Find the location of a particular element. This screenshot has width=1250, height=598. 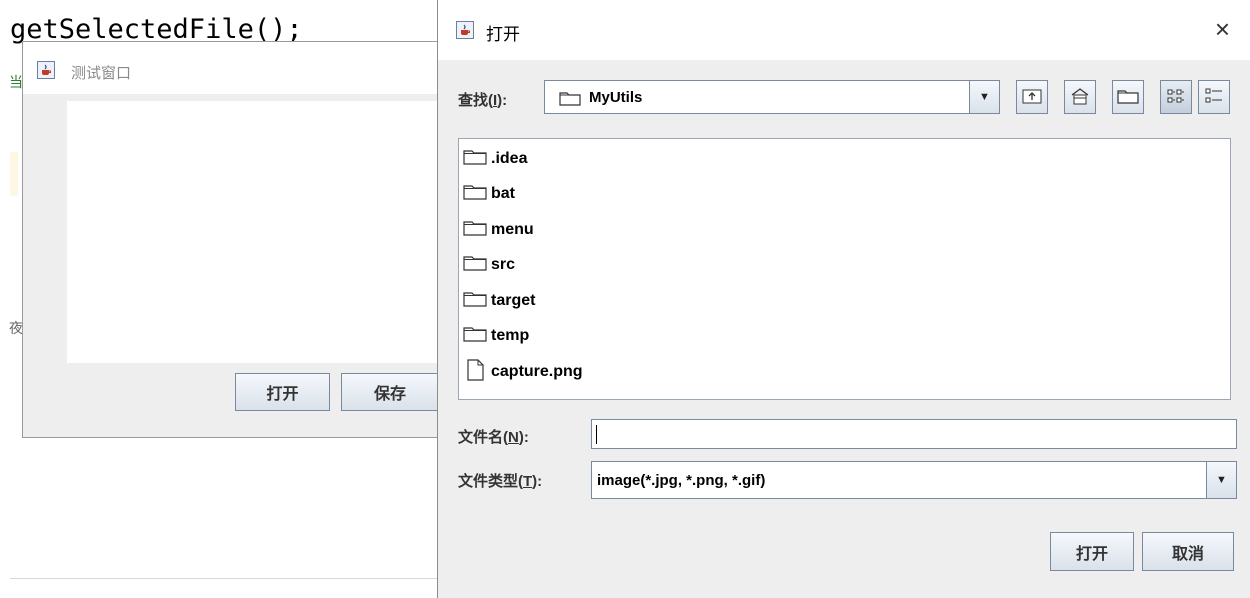

file-name: target is located at coordinates (513, 300).